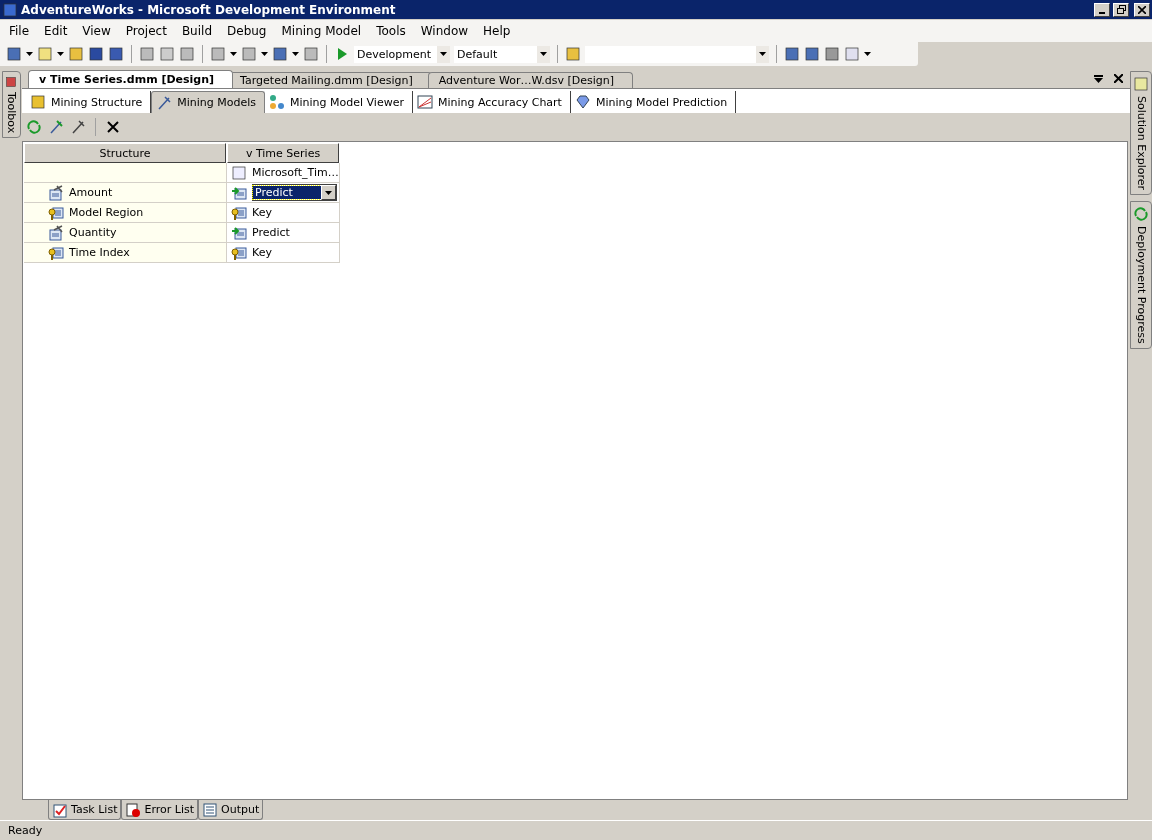 This screenshot has height=840, width=1152. I want to click on panel-tab: Task List, so click(85, 810).